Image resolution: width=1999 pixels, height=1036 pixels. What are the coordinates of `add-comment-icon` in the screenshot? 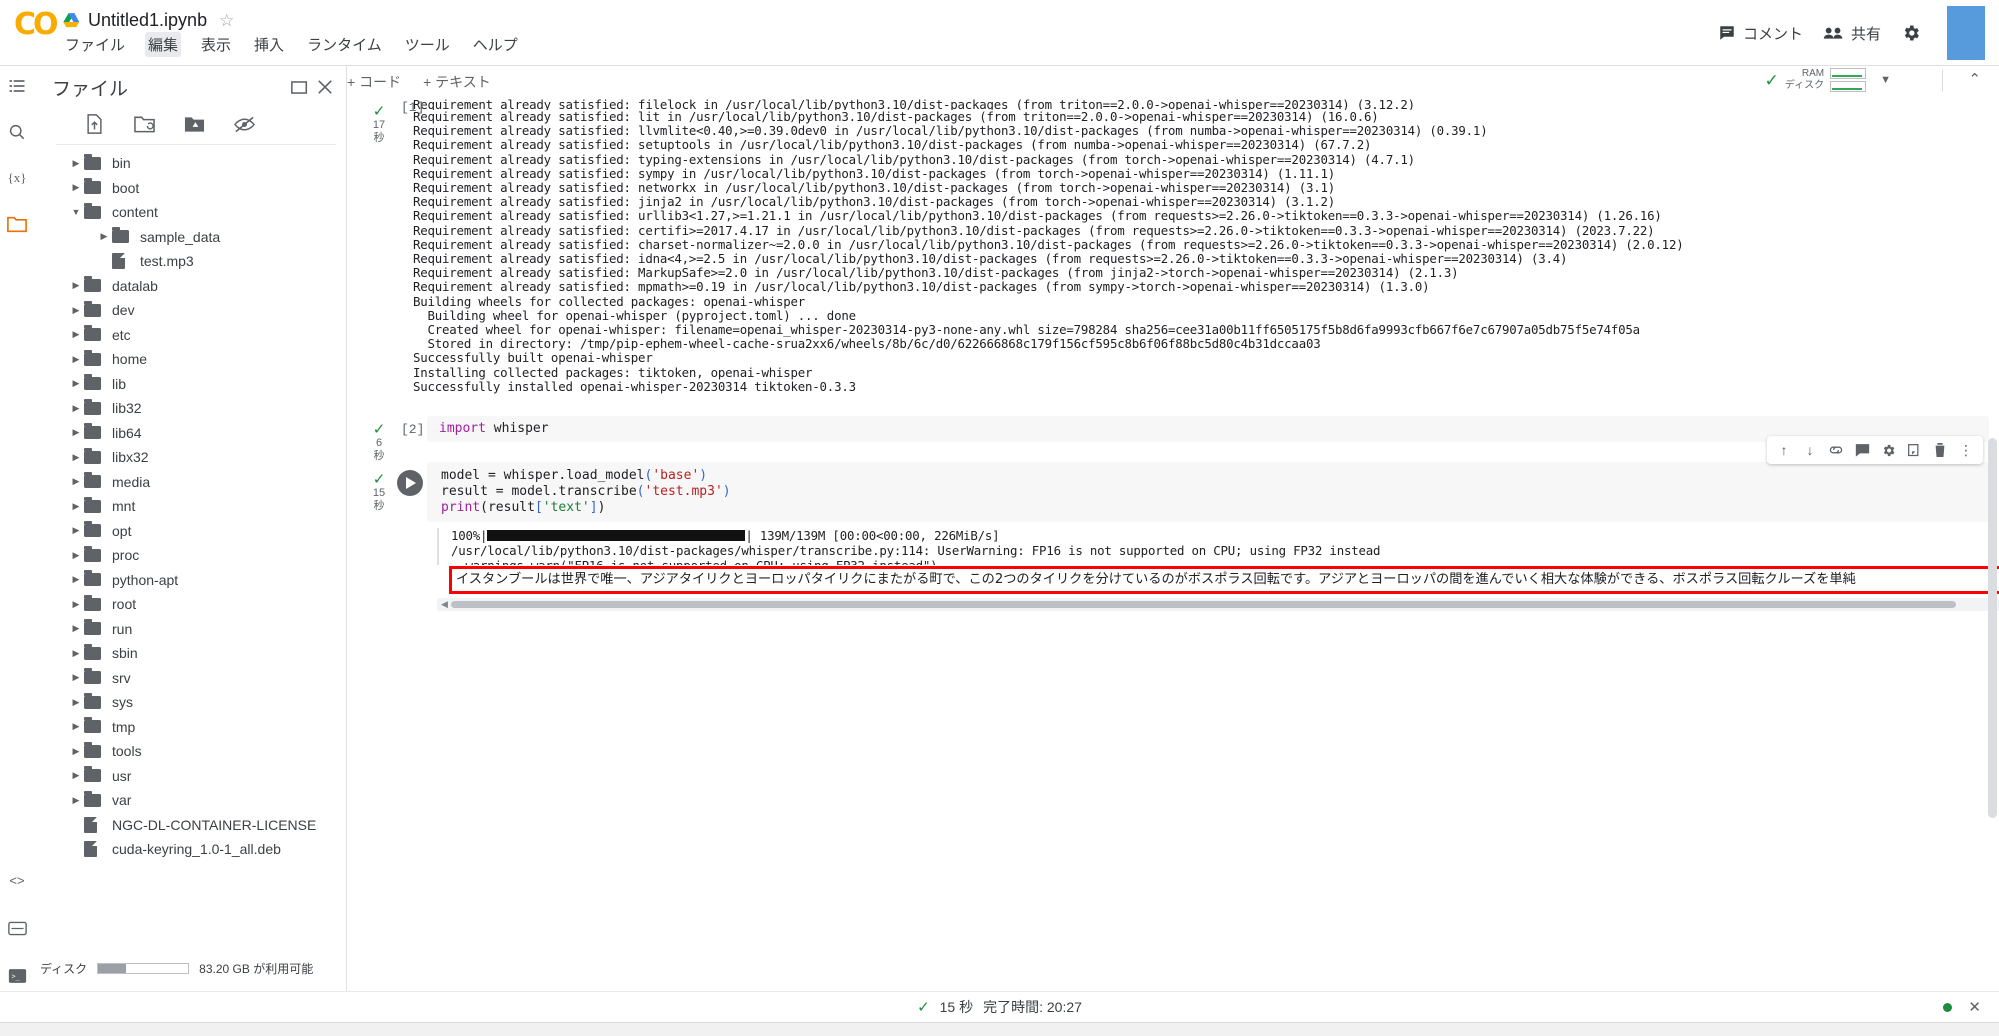 It's located at (1862, 450).